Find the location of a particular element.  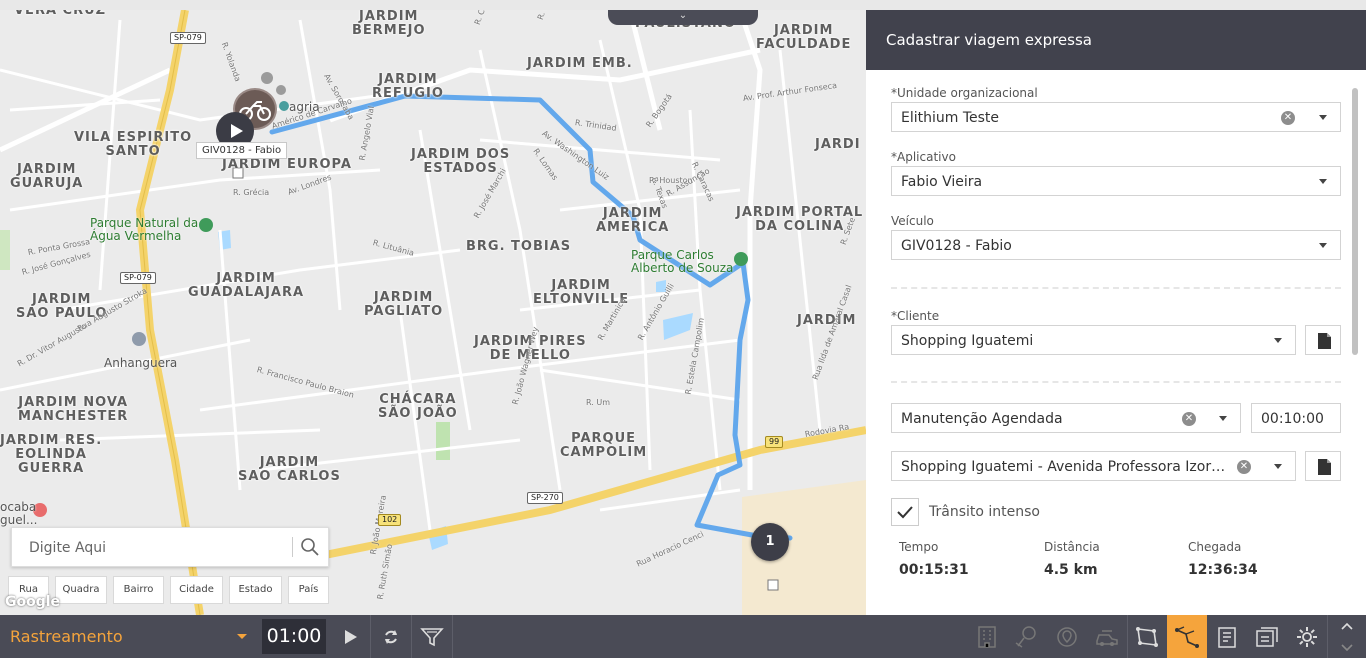

vehicles-button is located at coordinates (1107, 636).